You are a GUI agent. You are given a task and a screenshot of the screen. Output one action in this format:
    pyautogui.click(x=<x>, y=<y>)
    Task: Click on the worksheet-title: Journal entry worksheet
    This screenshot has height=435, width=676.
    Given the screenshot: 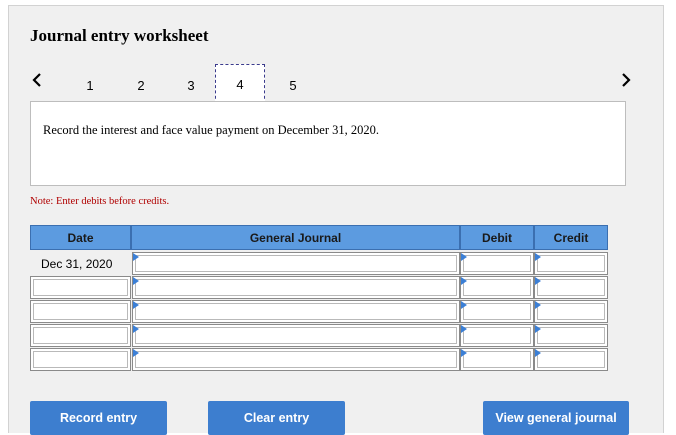 What is the action you would take?
    pyautogui.click(x=119, y=35)
    